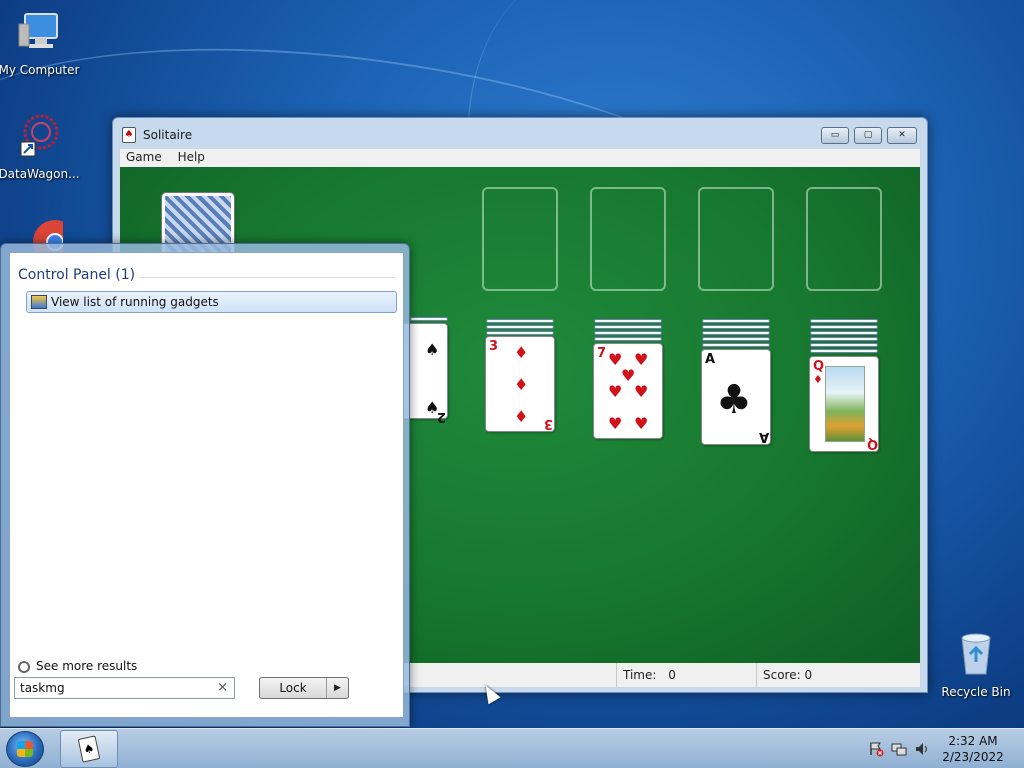 The width and height of the screenshot is (1024, 768). I want to click on tableau-card: Q ♦ Q, so click(844, 404).